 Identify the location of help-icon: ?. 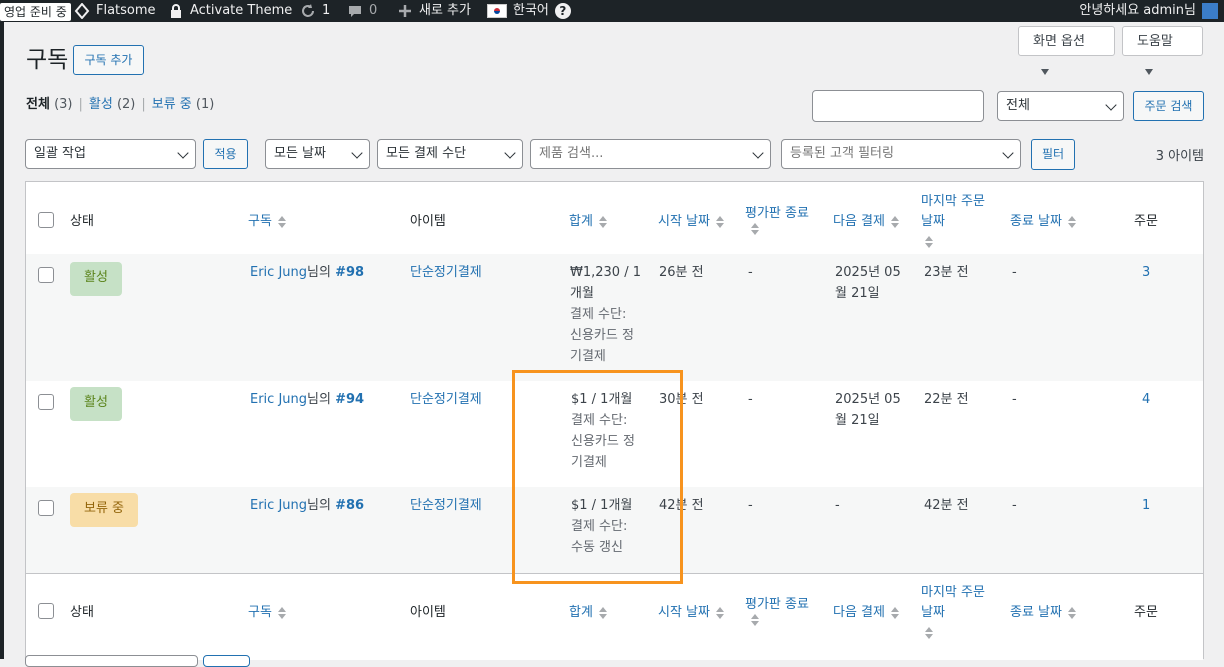
(562, 11).